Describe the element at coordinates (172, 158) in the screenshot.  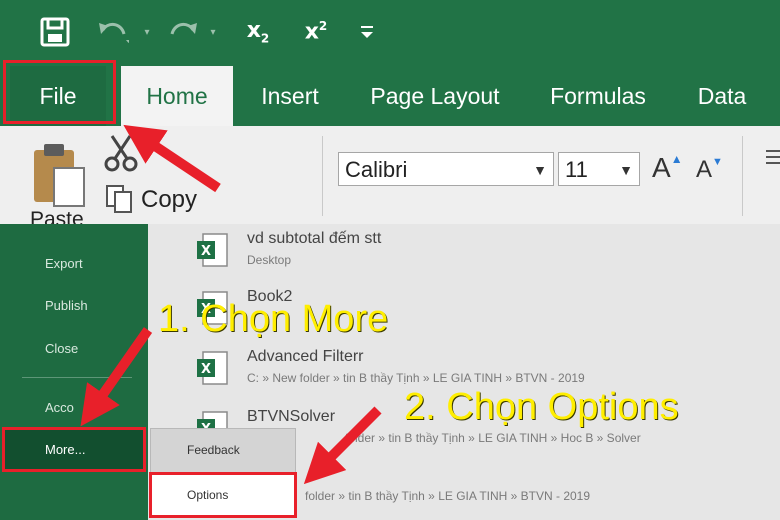
I see `arrow-to-file-tab` at that location.